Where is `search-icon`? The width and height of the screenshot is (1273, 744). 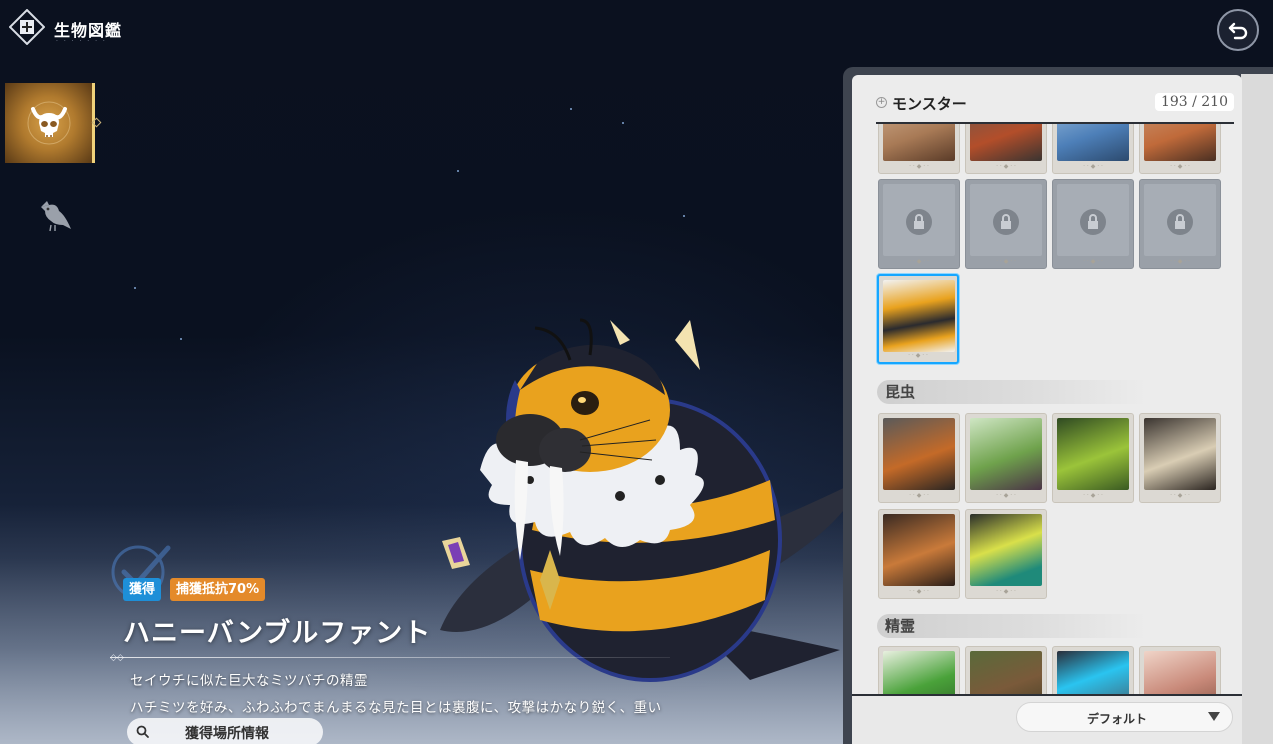
search-icon is located at coordinates (142, 731).